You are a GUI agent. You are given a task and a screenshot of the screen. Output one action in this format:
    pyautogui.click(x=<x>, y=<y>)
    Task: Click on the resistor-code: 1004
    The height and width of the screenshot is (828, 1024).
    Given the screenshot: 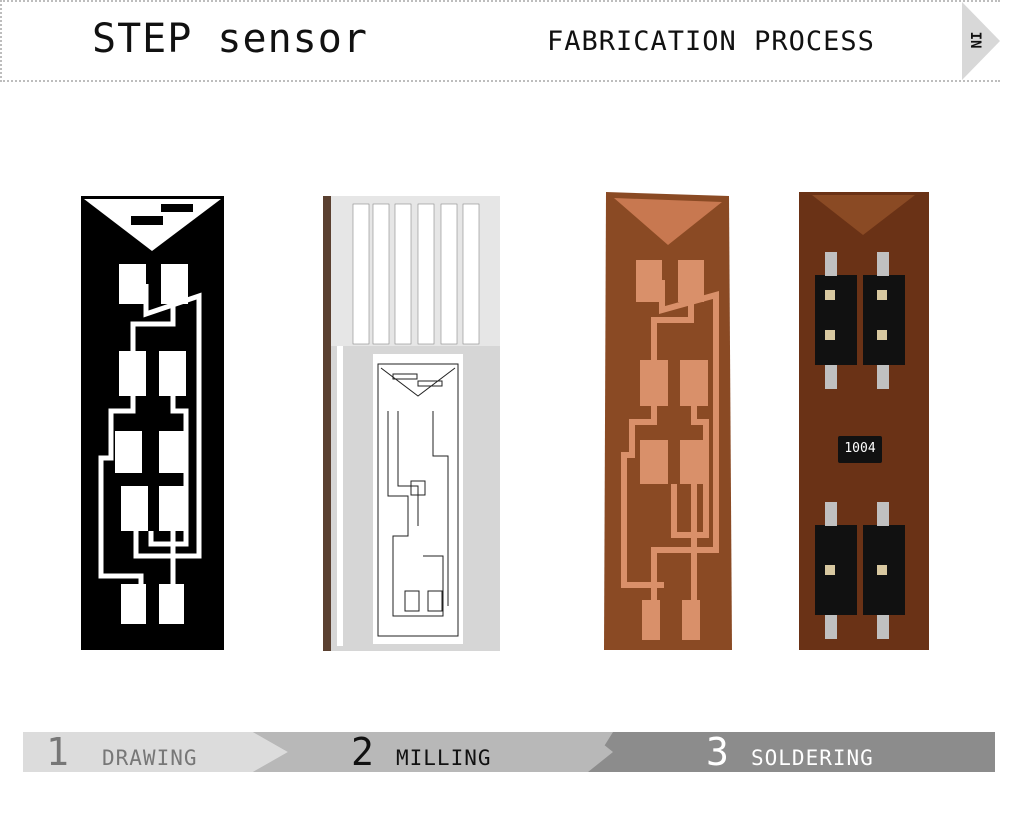 What is the action you would take?
    pyautogui.click(x=860, y=448)
    